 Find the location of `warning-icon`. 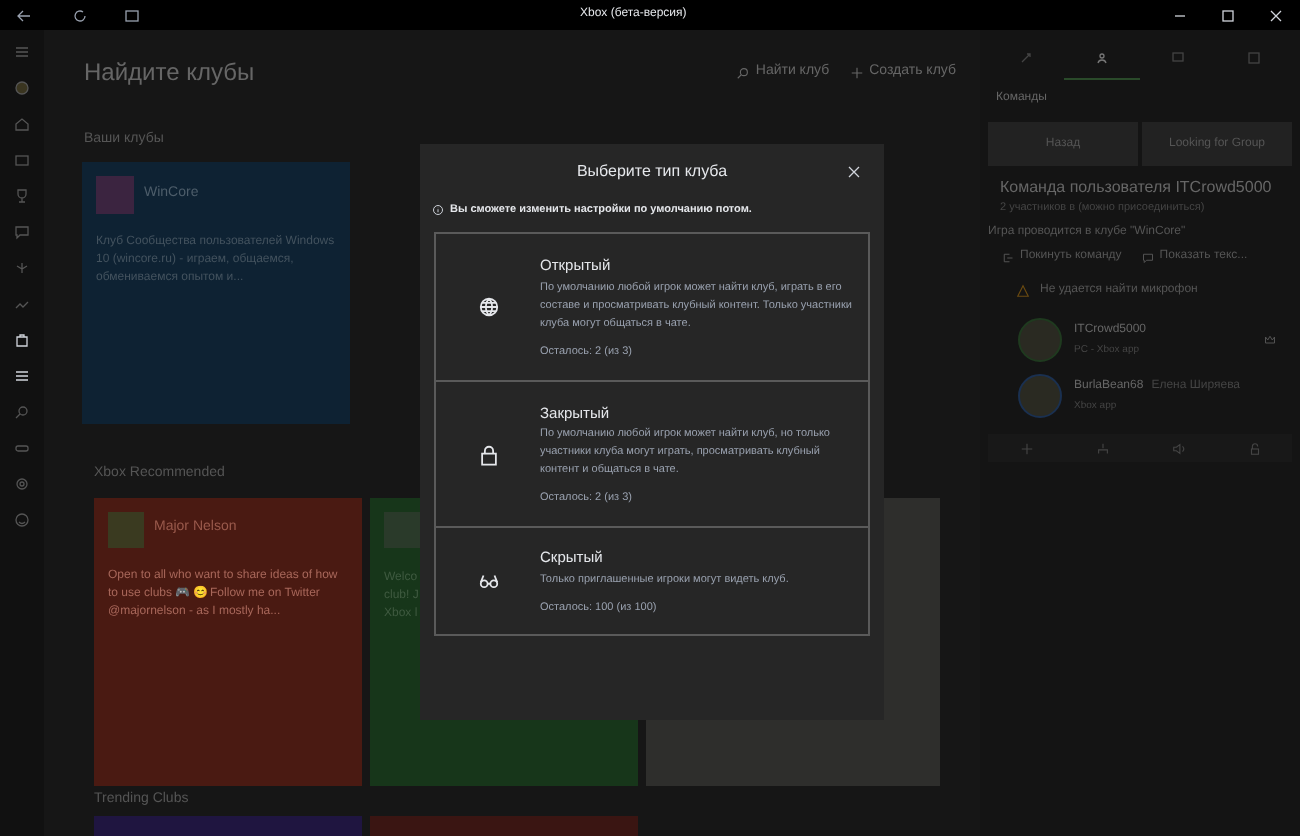

warning-icon is located at coordinates (1023, 291).